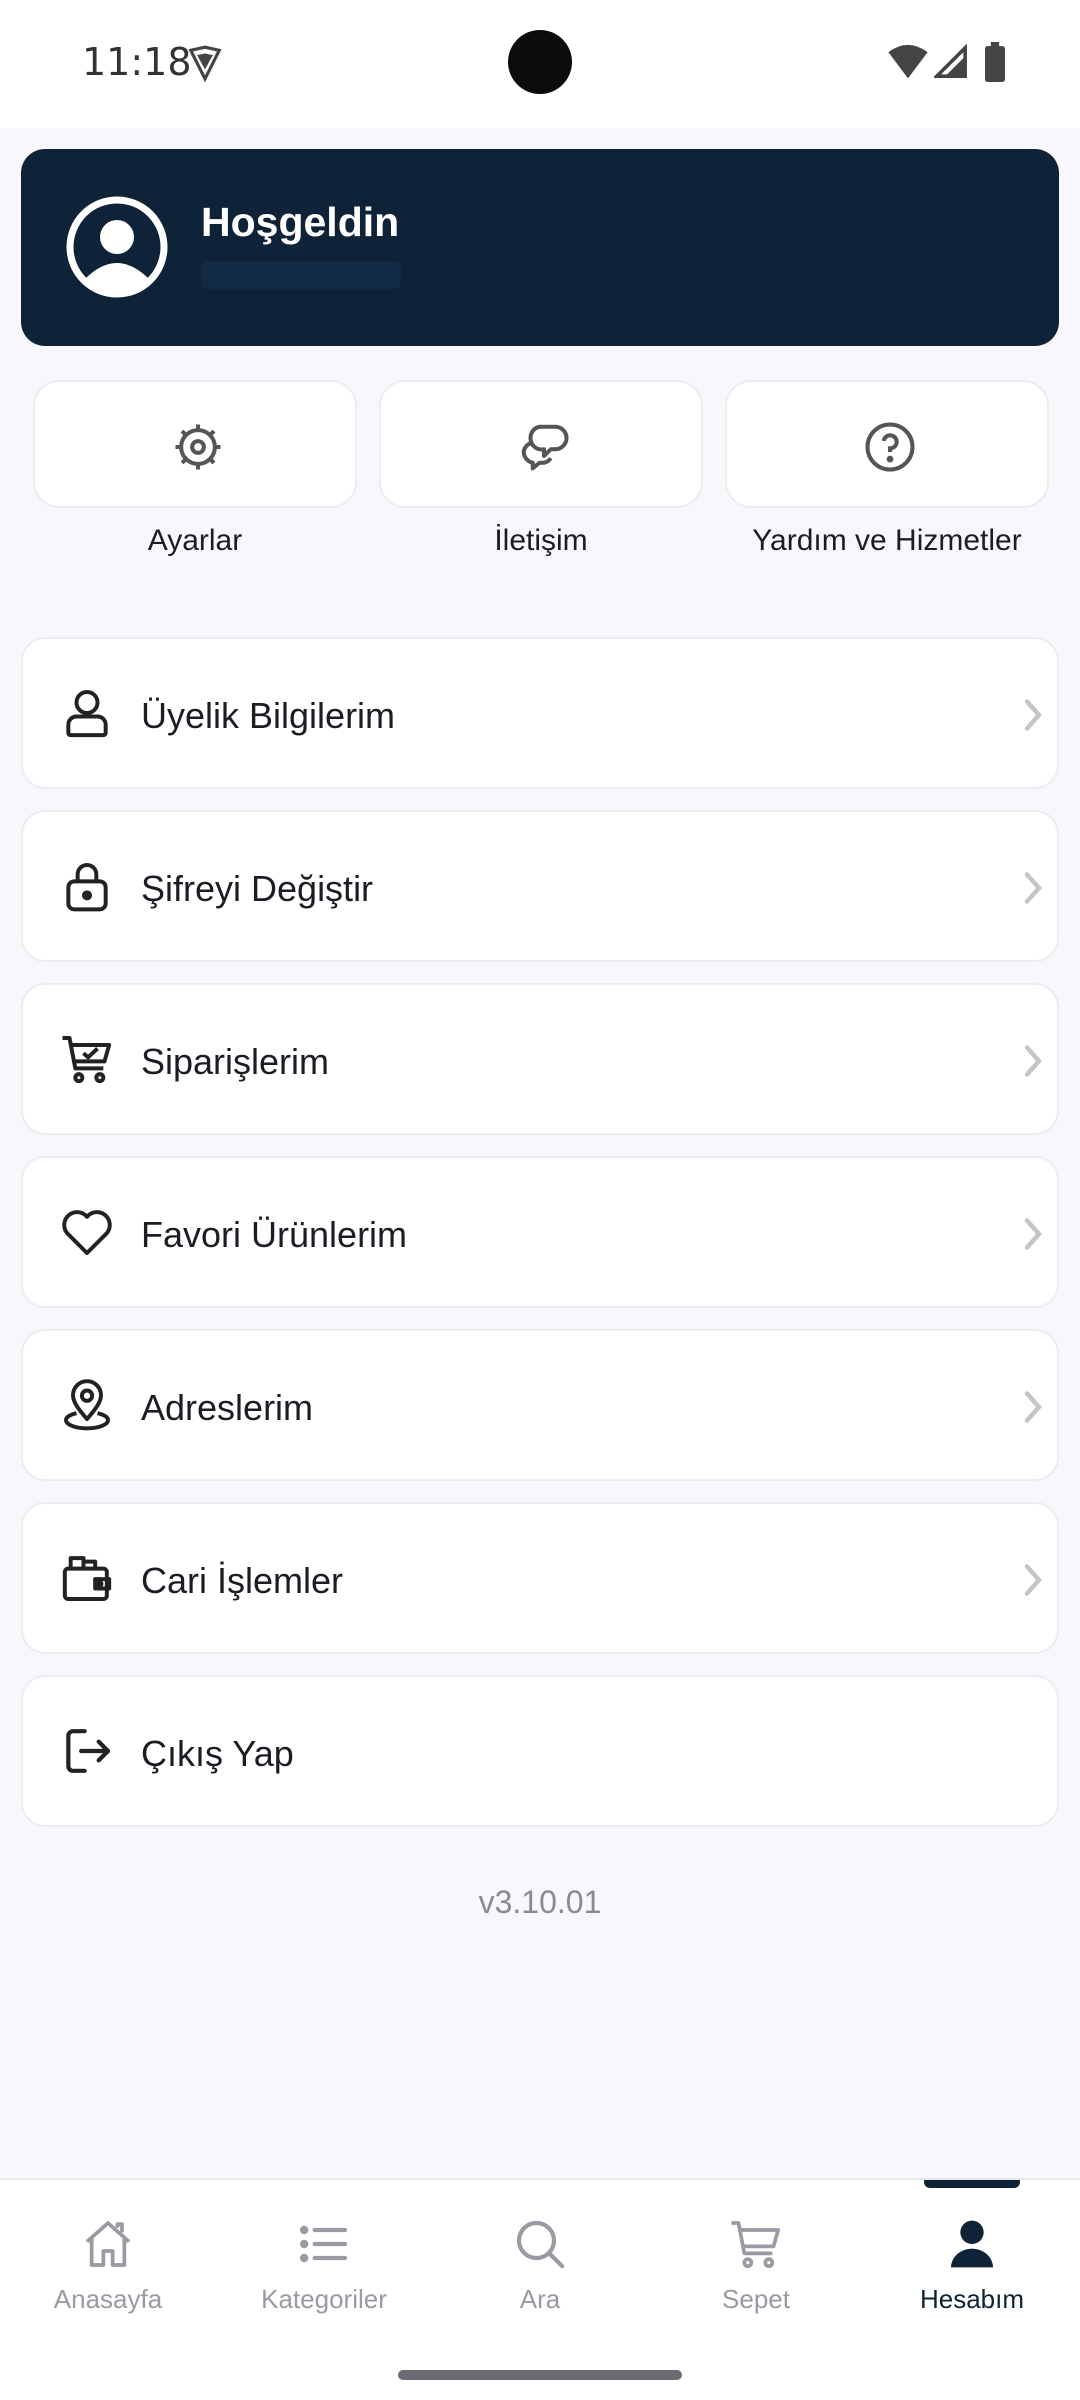  Describe the element at coordinates (540, 1751) in the screenshot. I see `menu-item-logout: Çıkış Yap` at that location.